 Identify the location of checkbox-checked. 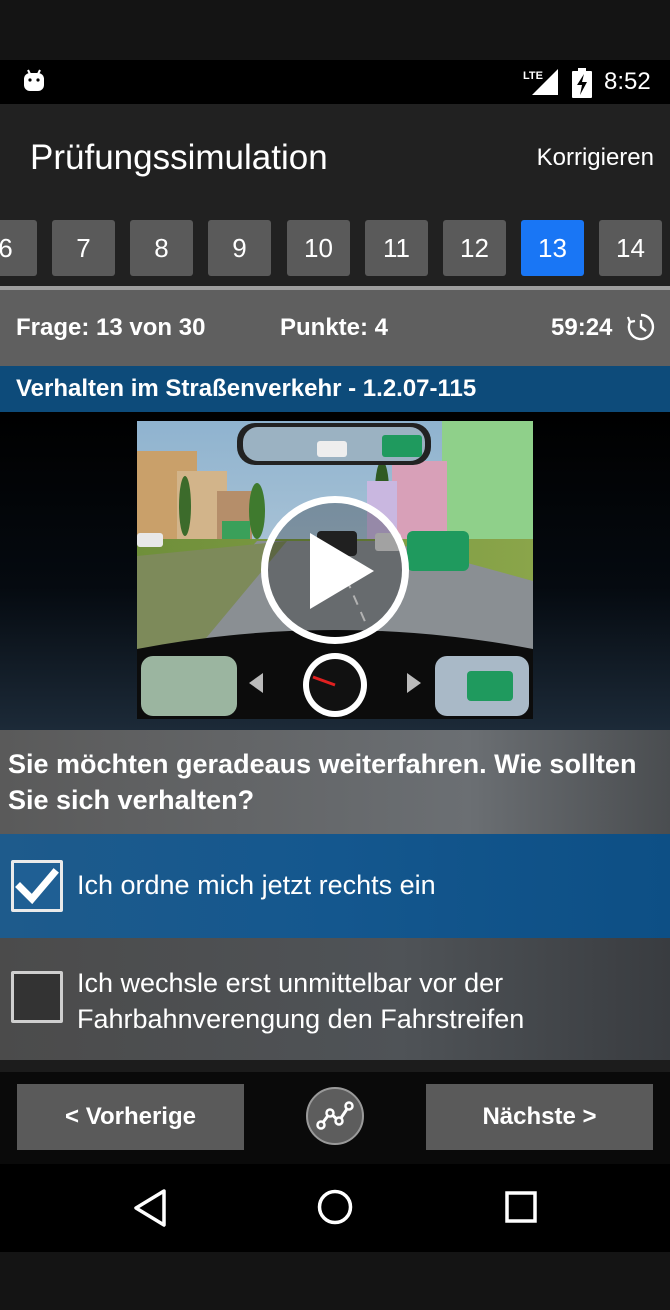
(37, 886).